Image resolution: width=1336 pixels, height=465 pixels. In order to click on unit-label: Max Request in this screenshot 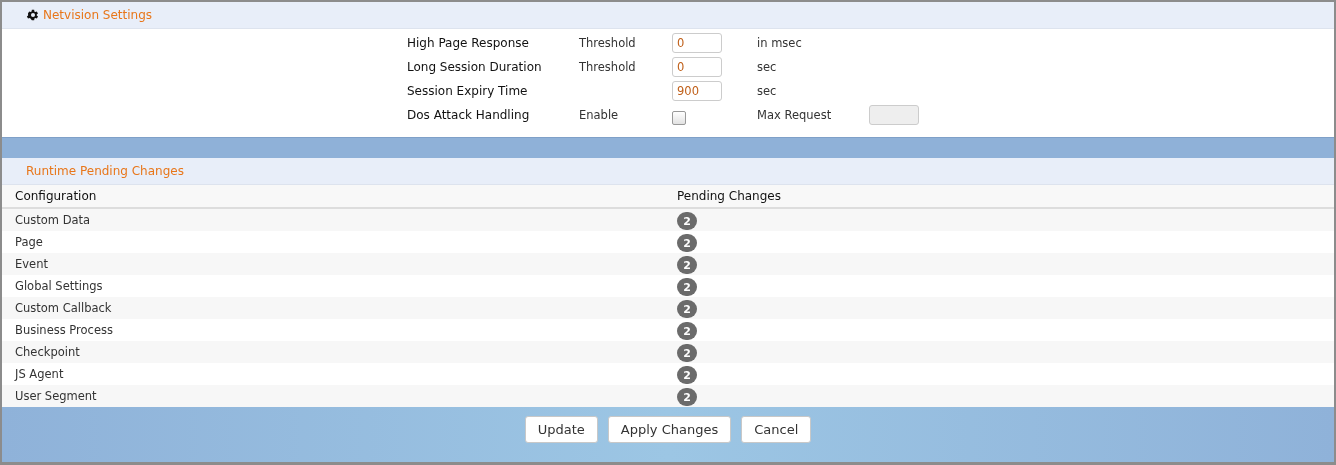, I will do `click(795, 115)`.